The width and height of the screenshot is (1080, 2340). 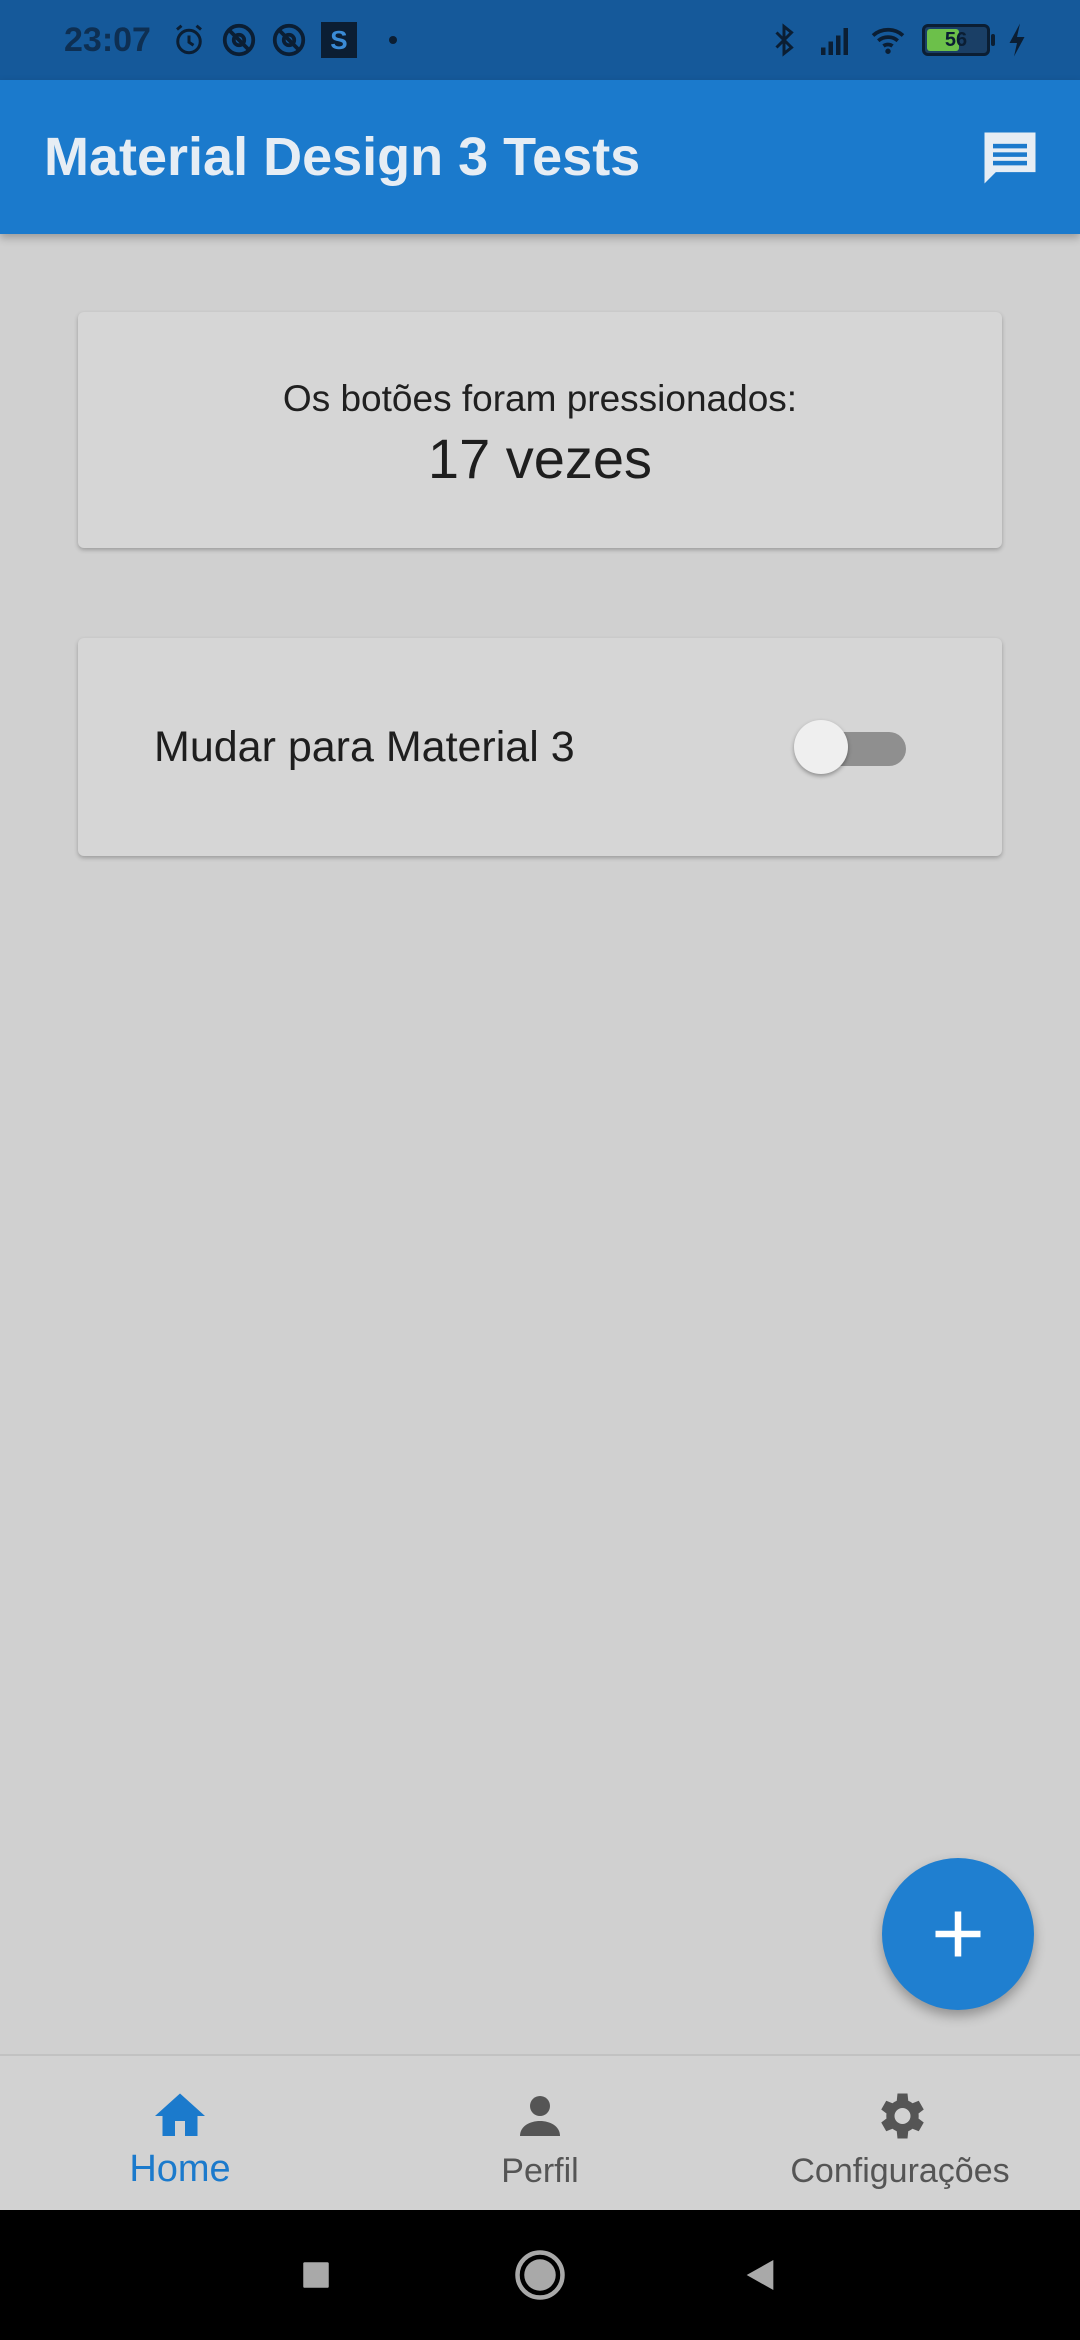 I want to click on wifi-icon, so click(x=888, y=40).